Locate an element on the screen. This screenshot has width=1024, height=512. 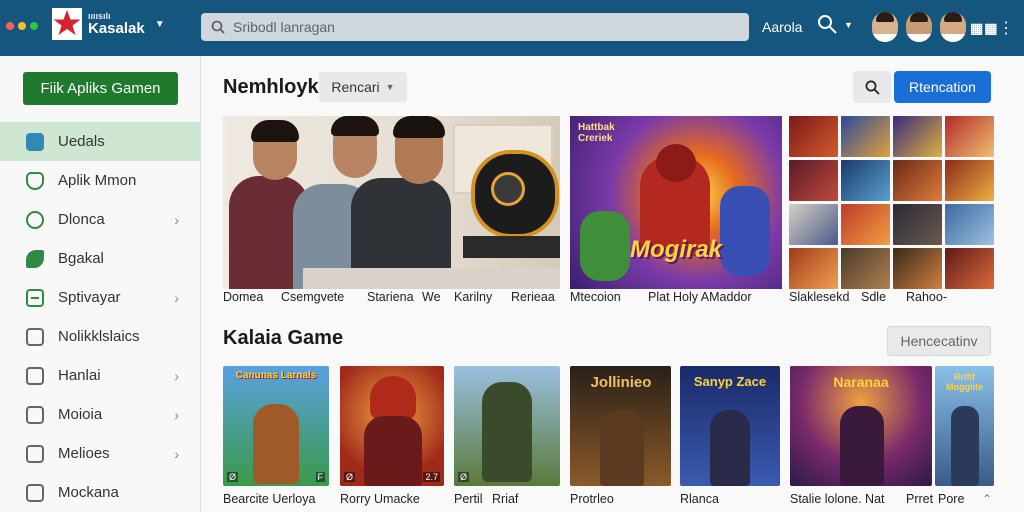
sidebar-item-label: Uedals is located at coordinates (81, 141).